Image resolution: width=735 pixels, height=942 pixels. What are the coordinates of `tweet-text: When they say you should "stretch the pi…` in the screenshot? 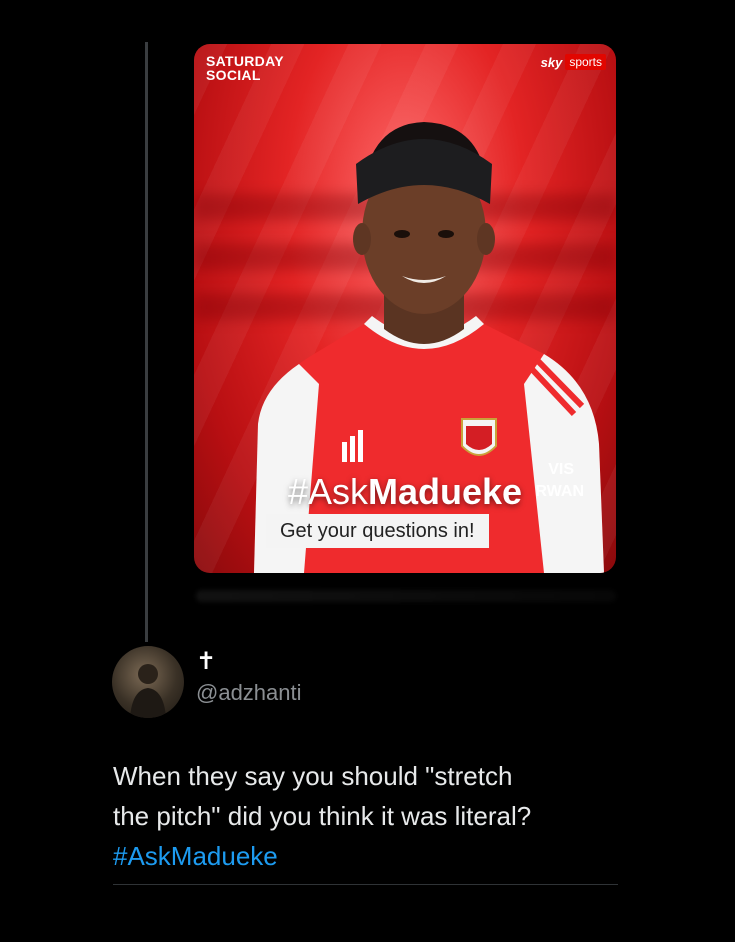 It's located at (373, 816).